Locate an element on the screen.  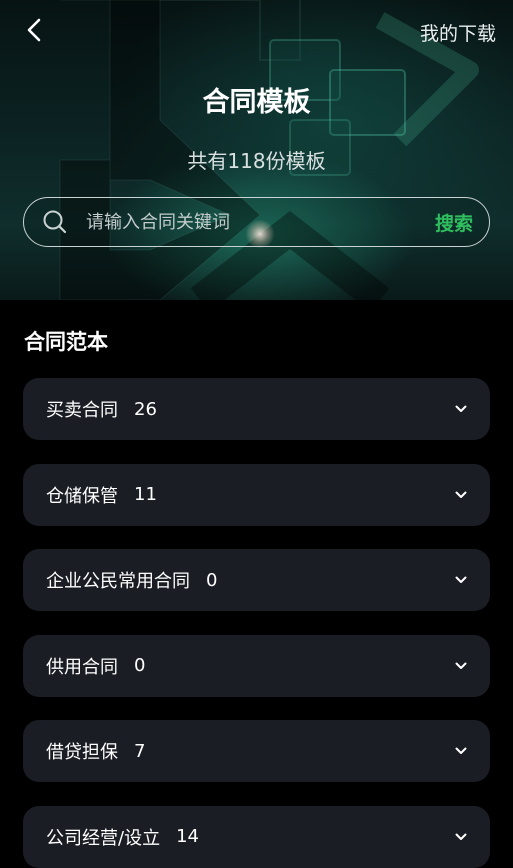
section-title: 合同范本 is located at coordinates (66, 342).